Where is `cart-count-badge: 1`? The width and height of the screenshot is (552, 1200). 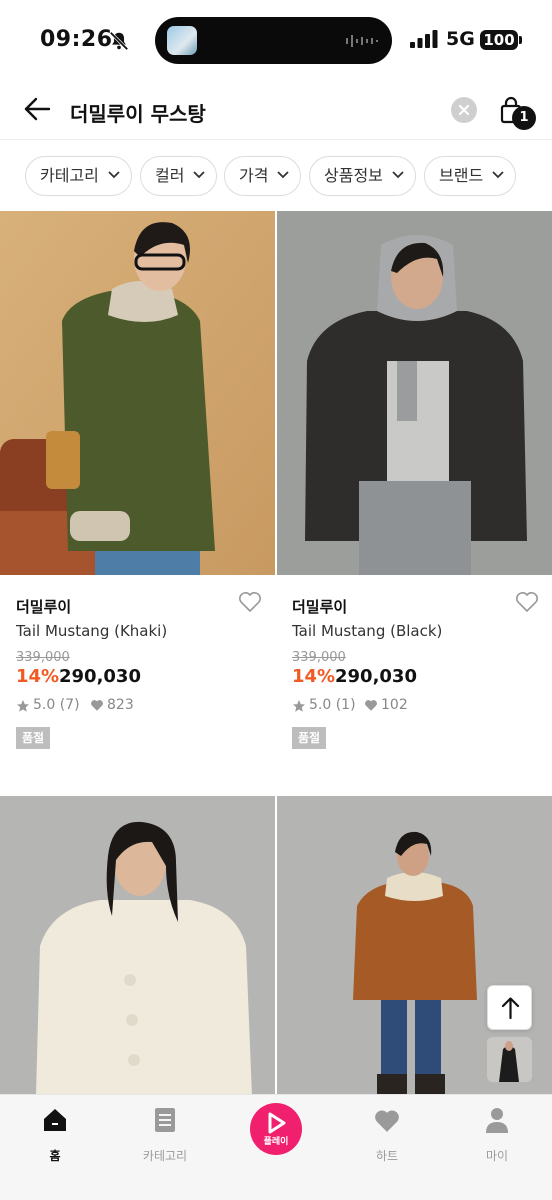
cart-count-badge: 1 is located at coordinates (524, 118).